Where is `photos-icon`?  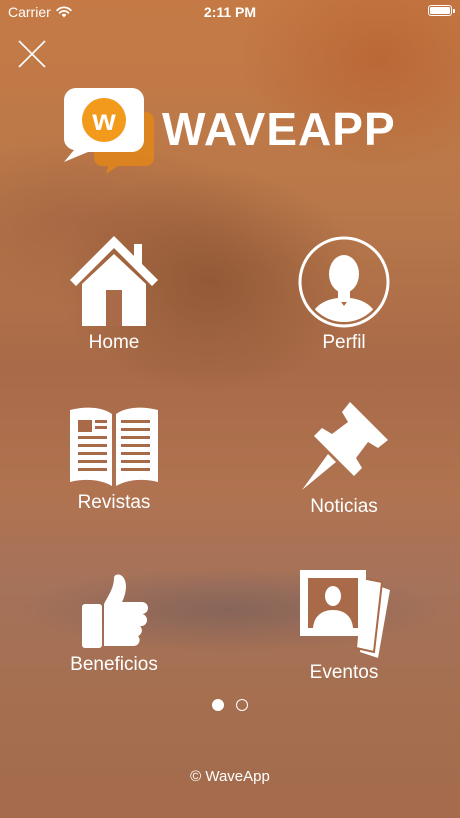 photos-icon is located at coordinates (345, 614).